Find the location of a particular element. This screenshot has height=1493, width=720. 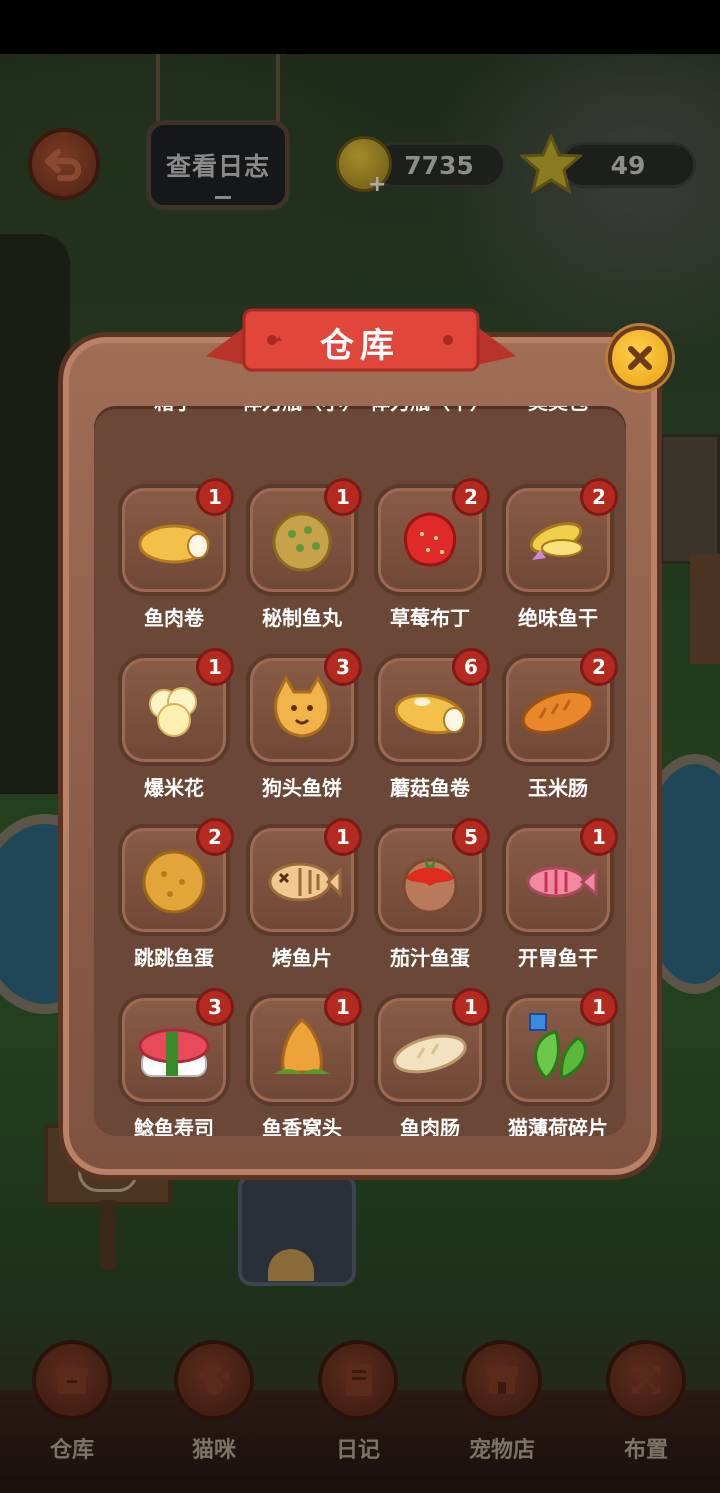

nav-item: 仓库 is located at coordinates (72, 1405).